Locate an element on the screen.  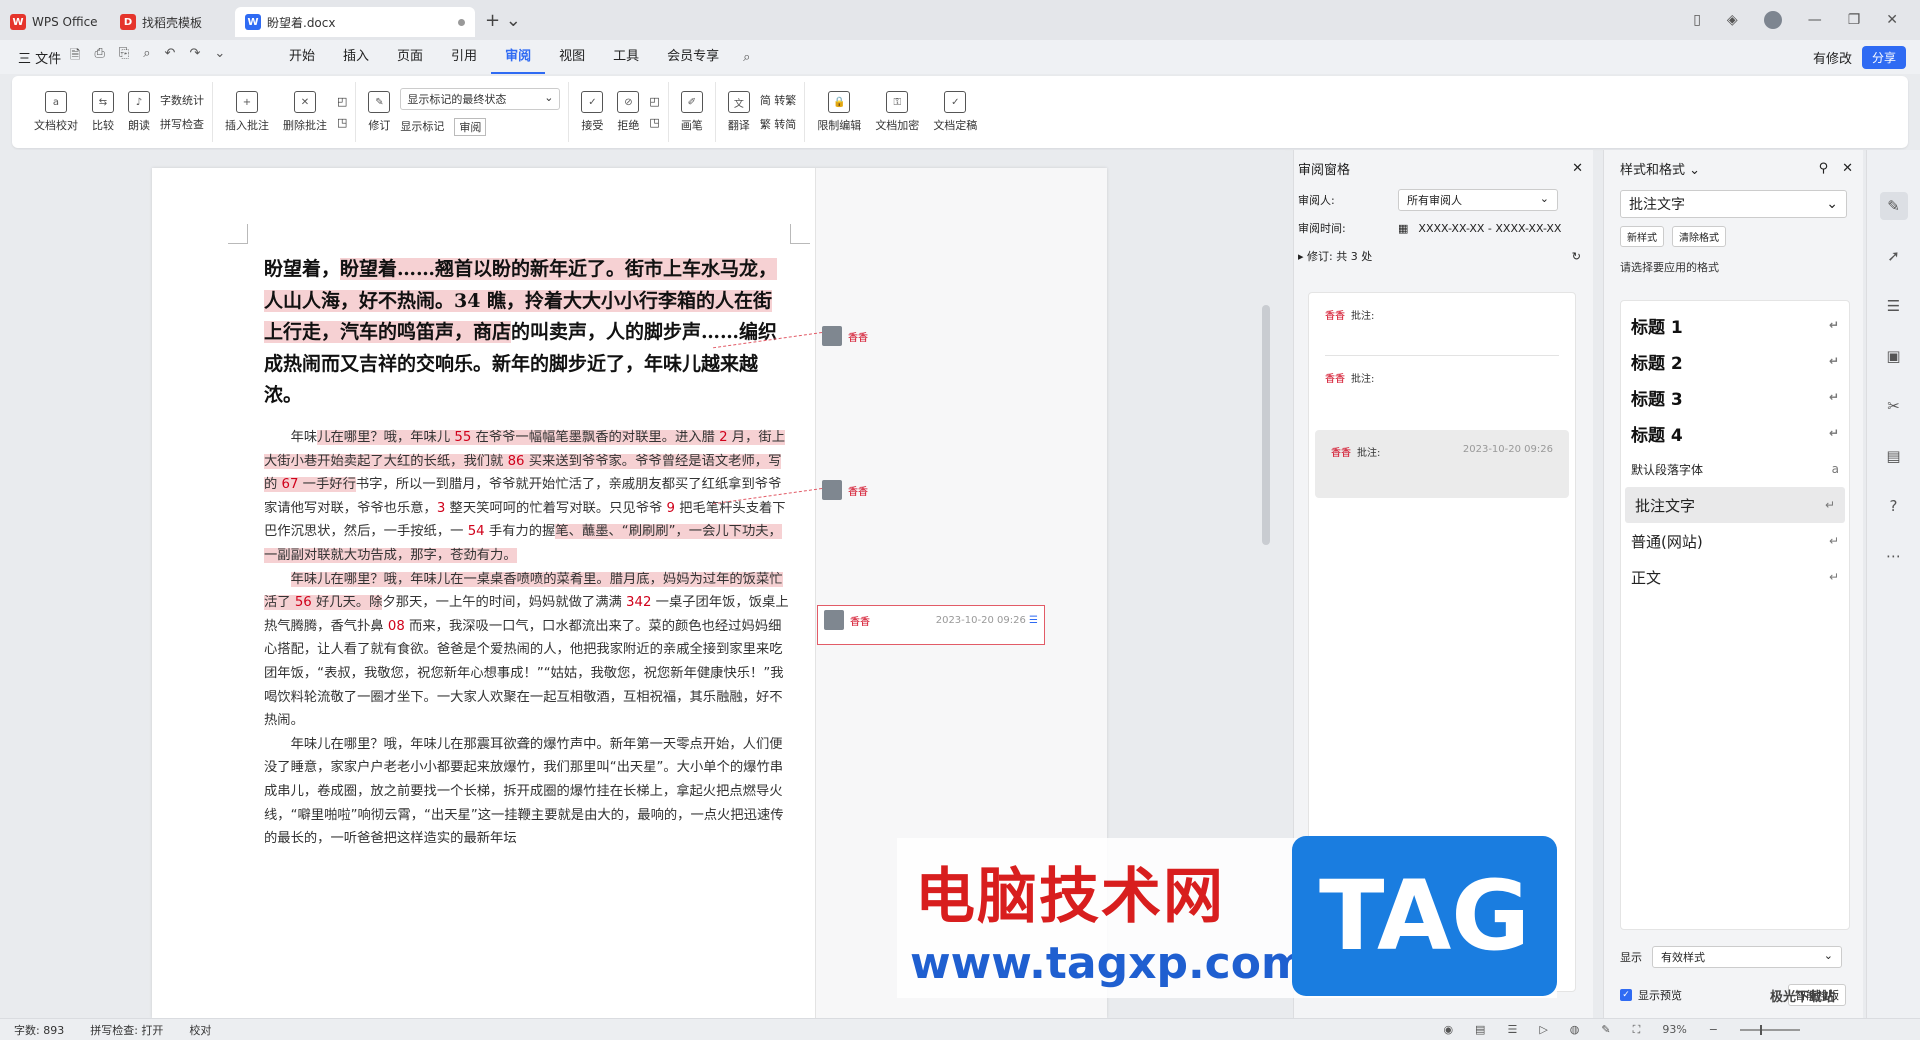
pin-icon: ⚲ is located at coordinates (1824, 168).